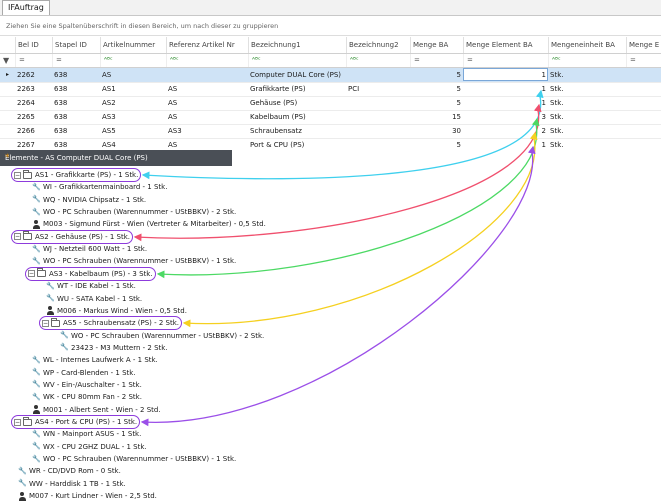  Describe the element at coordinates (378, 45) in the screenshot. I see `column-header-bezeichnung2: Bezeichnung2` at that location.